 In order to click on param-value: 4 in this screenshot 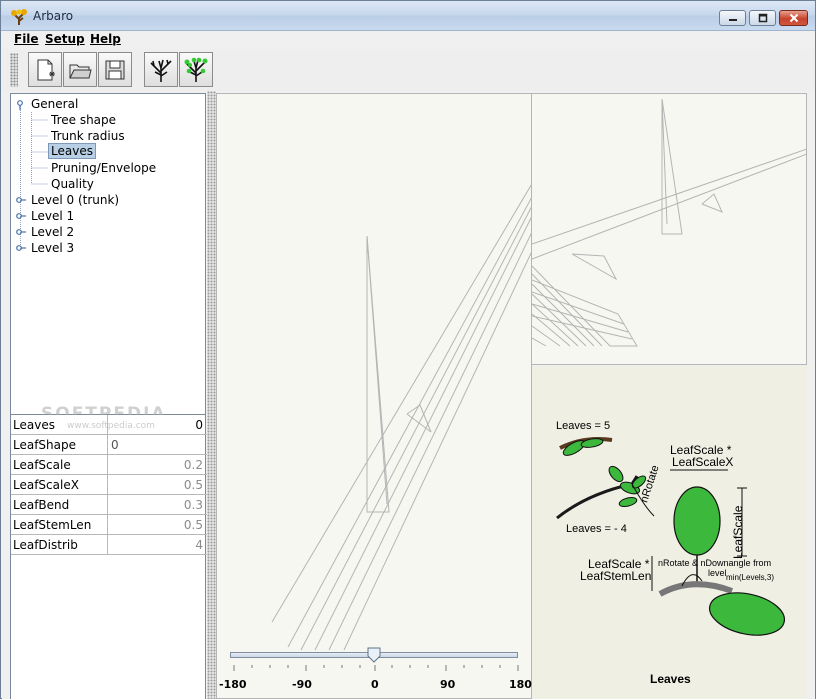, I will do `click(157, 545)`.